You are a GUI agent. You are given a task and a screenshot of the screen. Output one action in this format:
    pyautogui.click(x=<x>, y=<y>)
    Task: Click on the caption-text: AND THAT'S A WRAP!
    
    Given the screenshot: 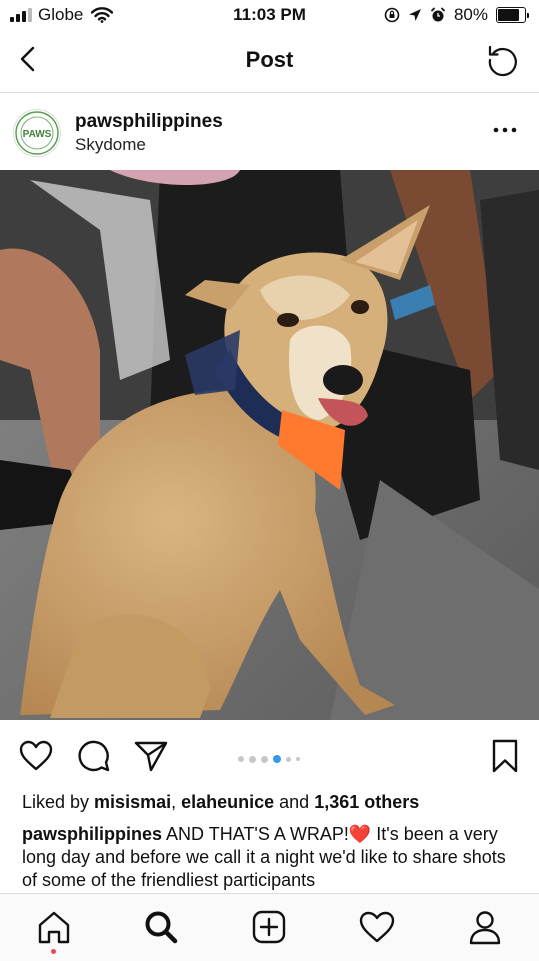 What is the action you would take?
    pyautogui.click(x=255, y=834)
    